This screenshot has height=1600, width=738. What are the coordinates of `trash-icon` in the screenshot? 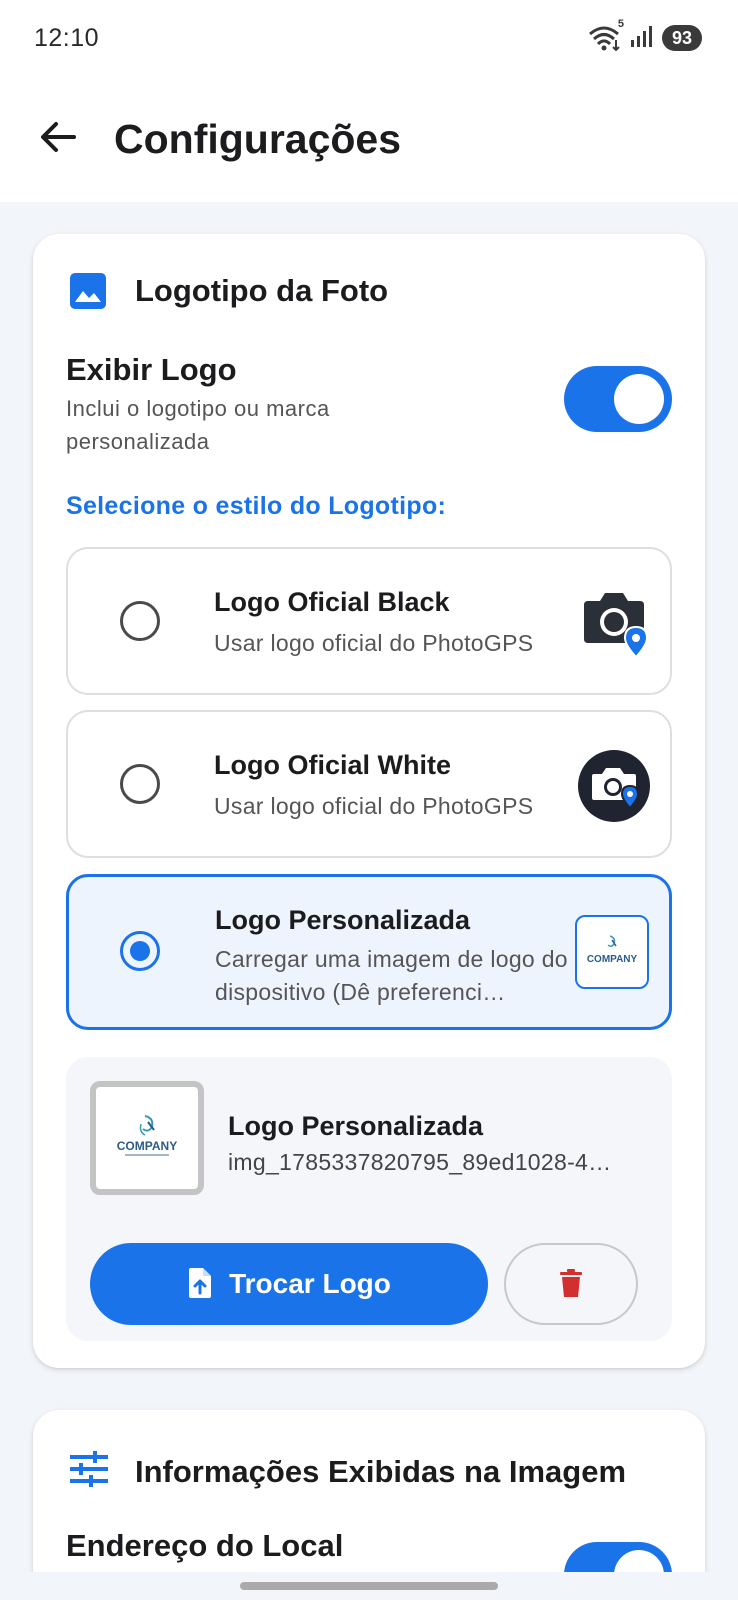 It's located at (571, 1284).